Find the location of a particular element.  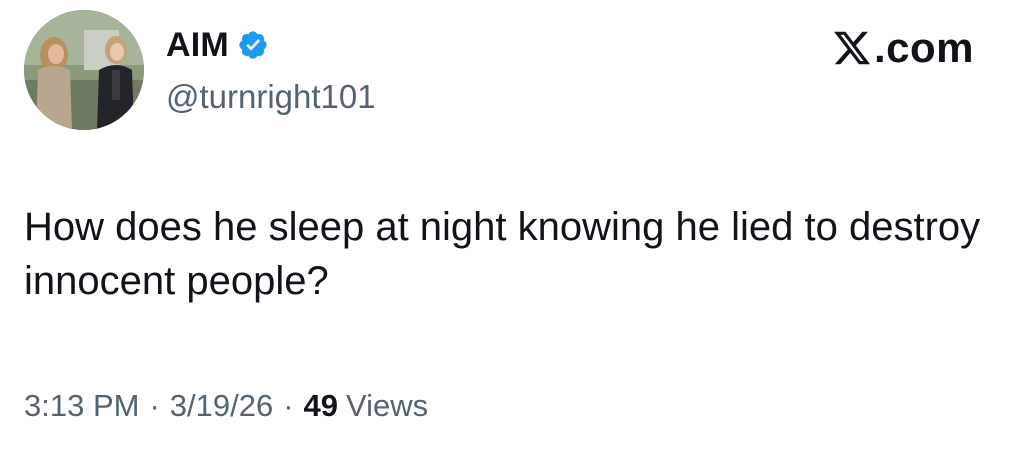

tweet-date: 3/19/26 is located at coordinates (221, 406).